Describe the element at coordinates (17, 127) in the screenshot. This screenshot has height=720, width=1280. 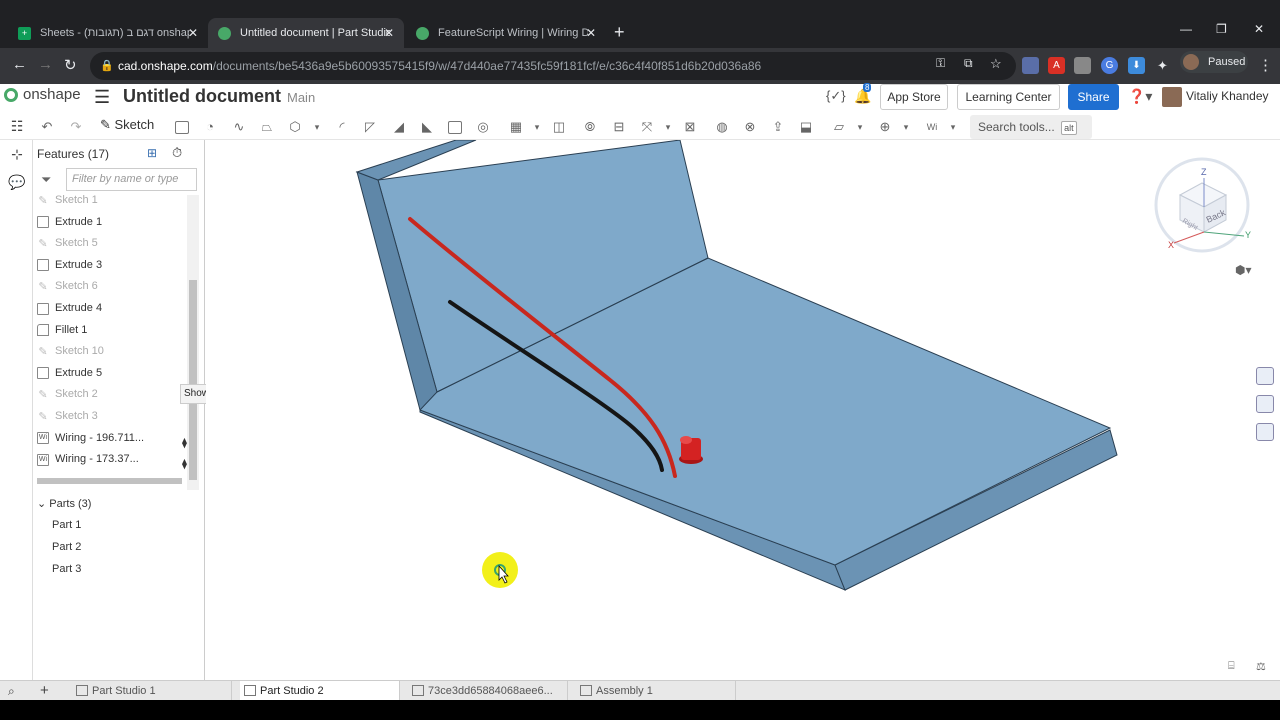
I see `feature-list-toggle-icon: ☷` at that location.